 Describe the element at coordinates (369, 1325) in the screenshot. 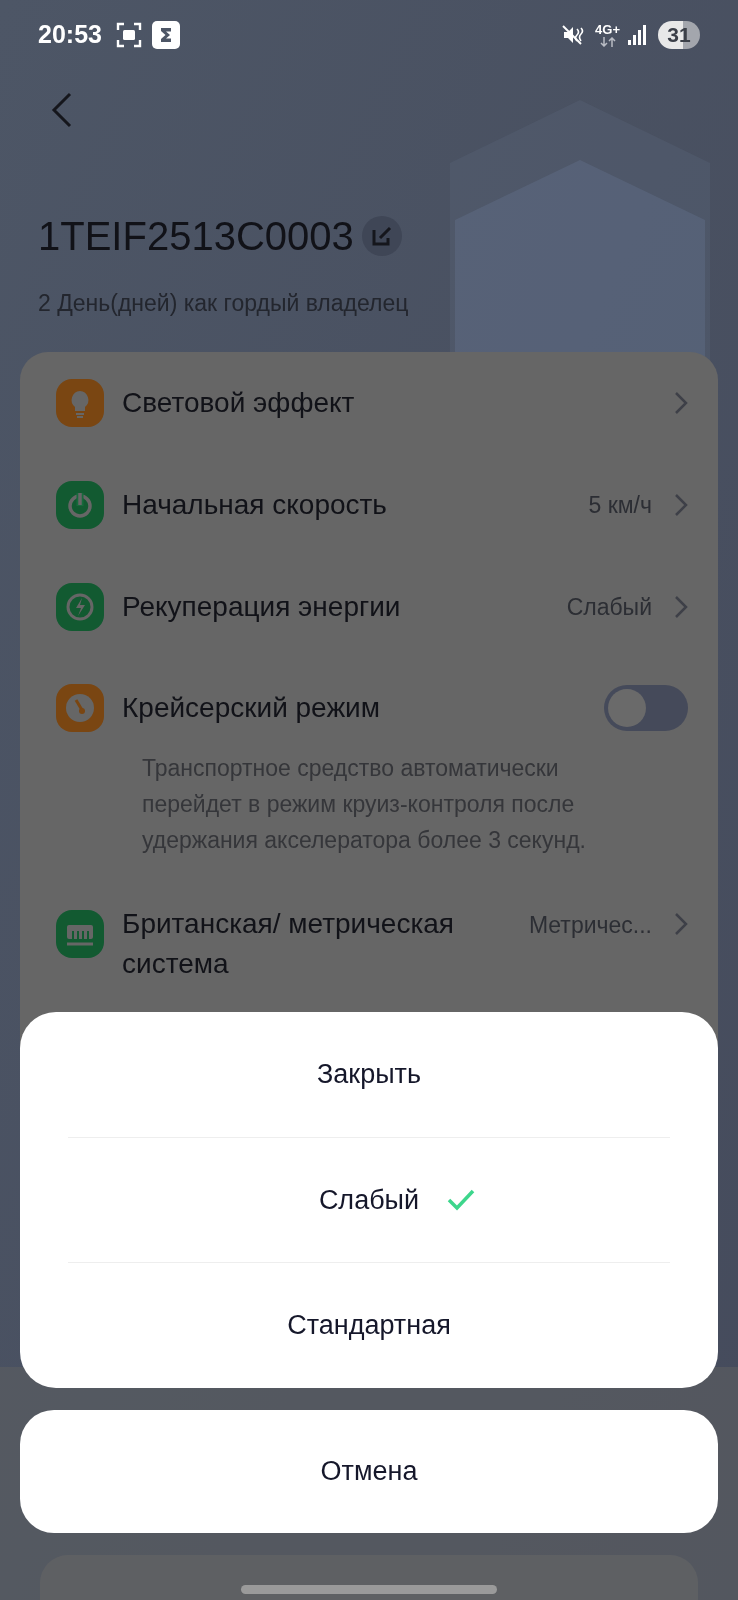

I see `option-item: Стандартная` at that location.